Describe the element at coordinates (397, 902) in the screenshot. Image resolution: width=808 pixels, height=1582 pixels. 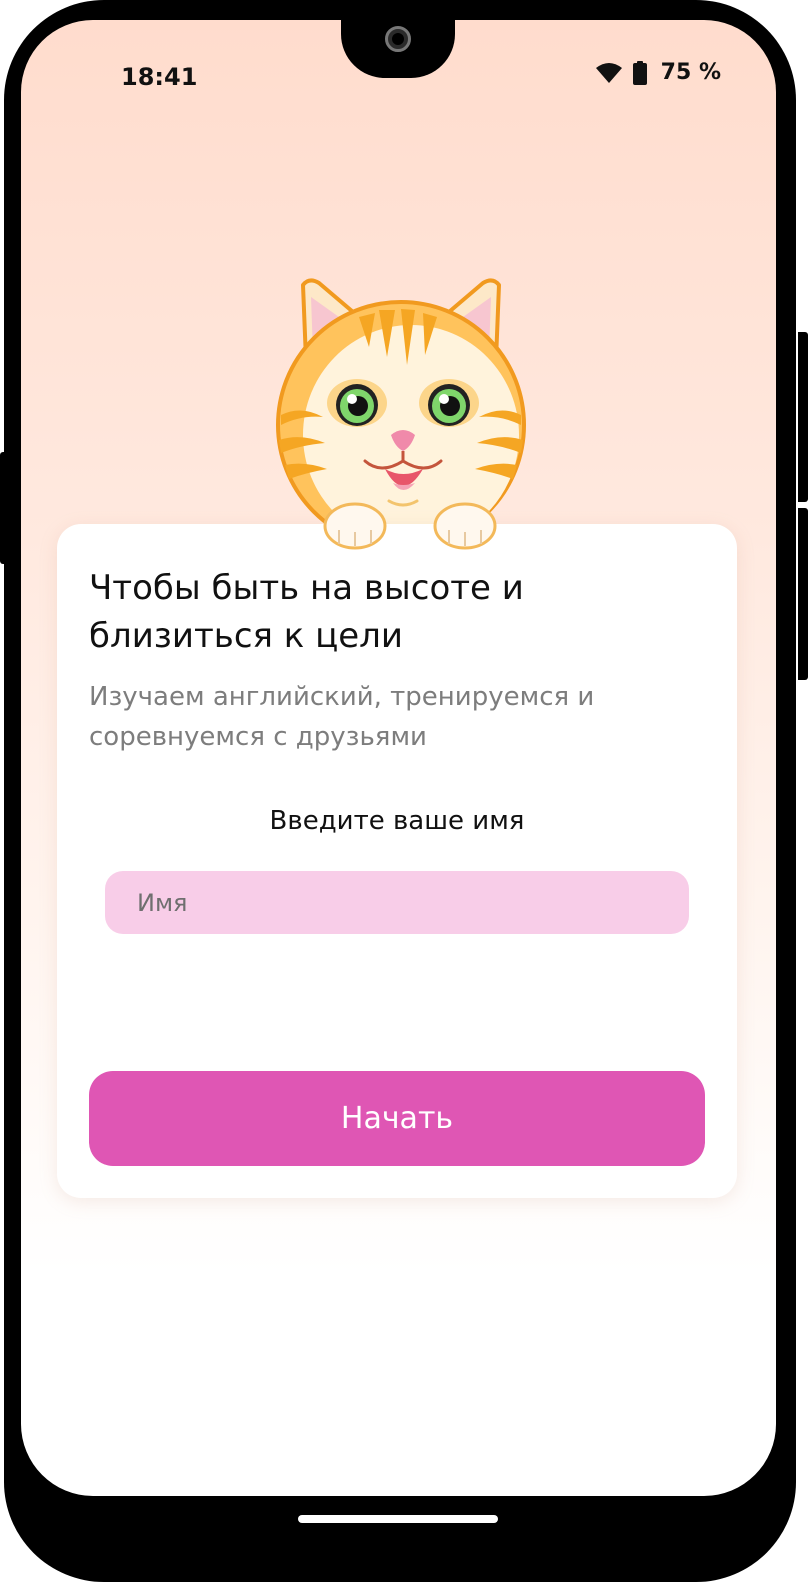
I see `name-input` at that location.